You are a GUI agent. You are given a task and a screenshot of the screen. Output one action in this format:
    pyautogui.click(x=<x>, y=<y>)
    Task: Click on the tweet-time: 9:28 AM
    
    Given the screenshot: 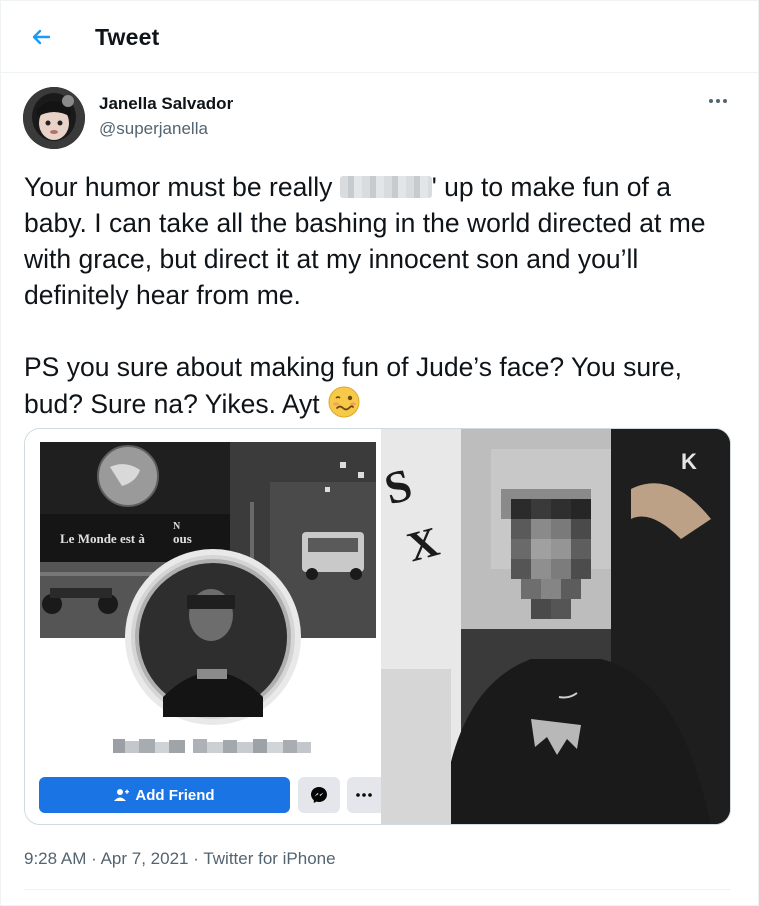 What is the action you would take?
    pyautogui.click(x=55, y=858)
    